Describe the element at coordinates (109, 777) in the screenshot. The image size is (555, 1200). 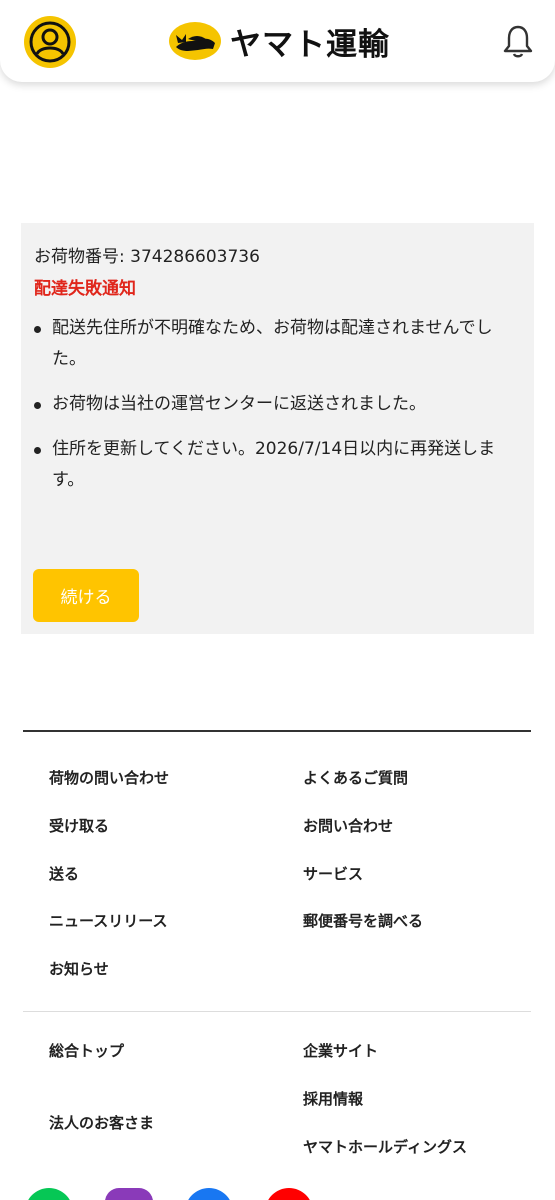
I see `footer-link-tracking: 荷物の問い合わせ` at that location.